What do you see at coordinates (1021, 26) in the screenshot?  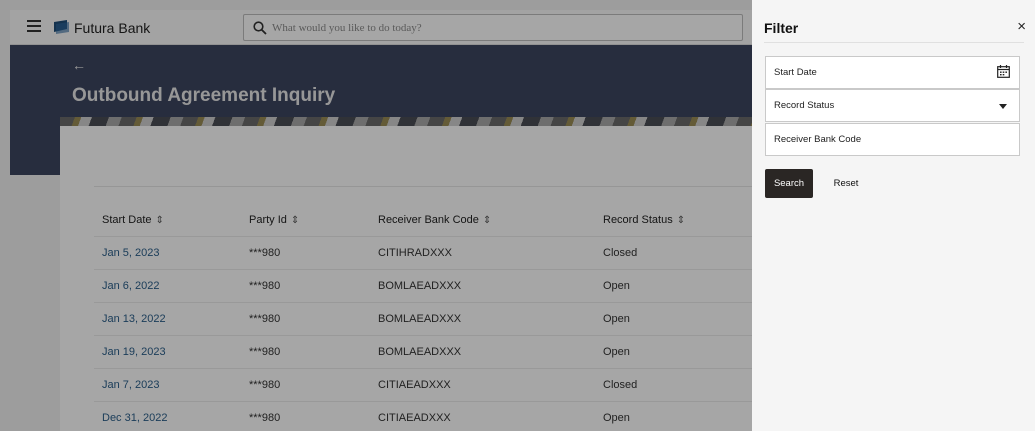 I see `close-icon: ×` at bounding box center [1021, 26].